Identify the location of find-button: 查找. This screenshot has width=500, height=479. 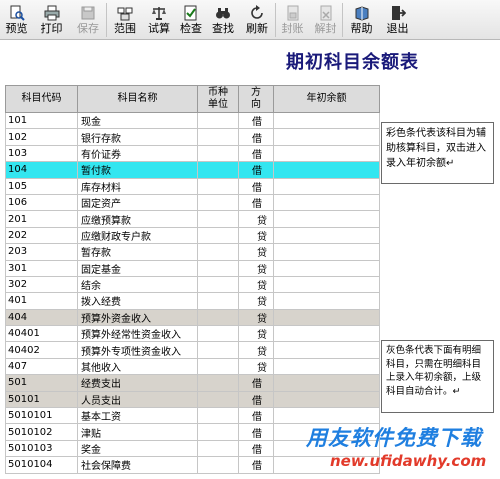
(223, 20).